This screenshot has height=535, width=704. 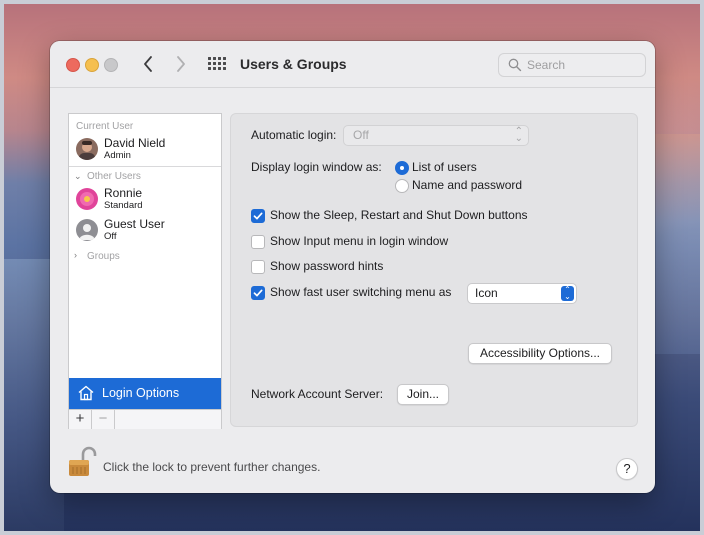 I want to click on user-item-david-nield: David Nield Admin, so click(x=145, y=150).